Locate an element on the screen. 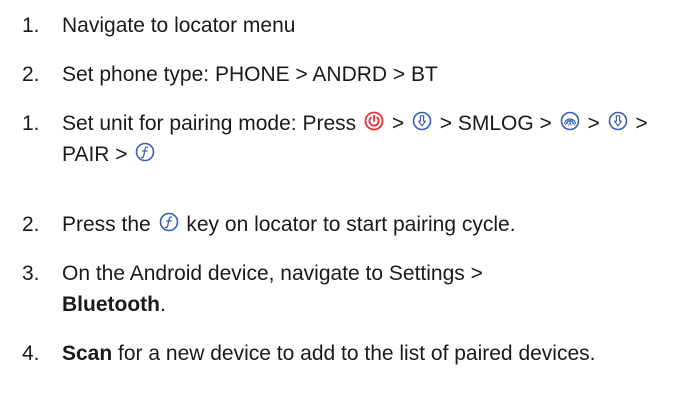  step-number: 4. is located at coordinates (31, 353).